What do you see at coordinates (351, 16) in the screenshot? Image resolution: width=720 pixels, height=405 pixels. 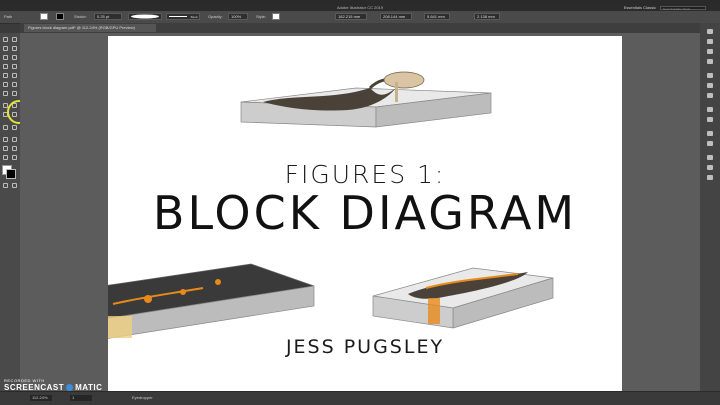 I see `x-field: 182.215 mm` at bounding box center [351, 16].